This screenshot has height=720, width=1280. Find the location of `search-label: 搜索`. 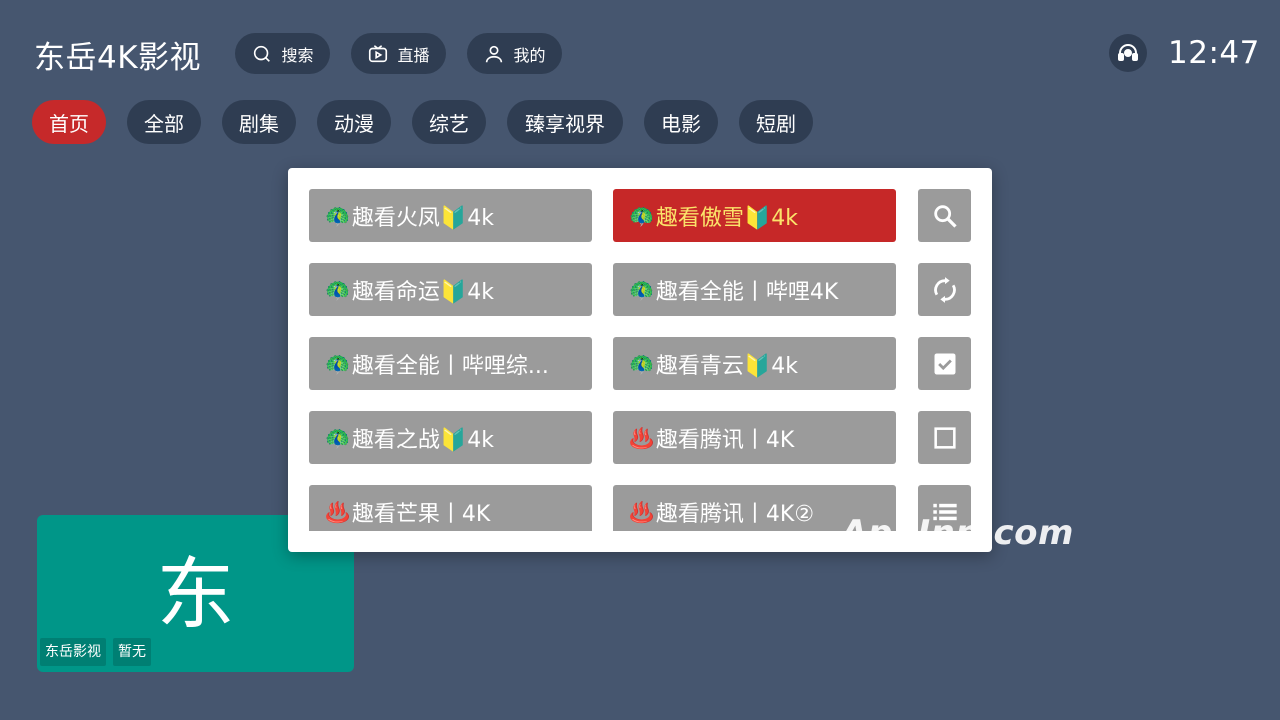

search-label: 搜索 is located at coordinates (297, 55).